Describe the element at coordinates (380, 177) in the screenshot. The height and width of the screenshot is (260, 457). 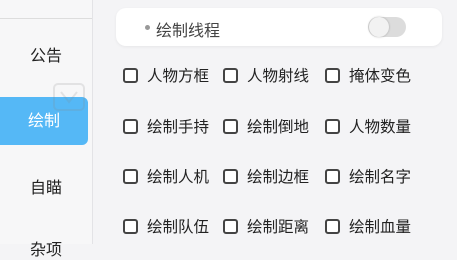
I see `option-label: 绘制名字` at that location.